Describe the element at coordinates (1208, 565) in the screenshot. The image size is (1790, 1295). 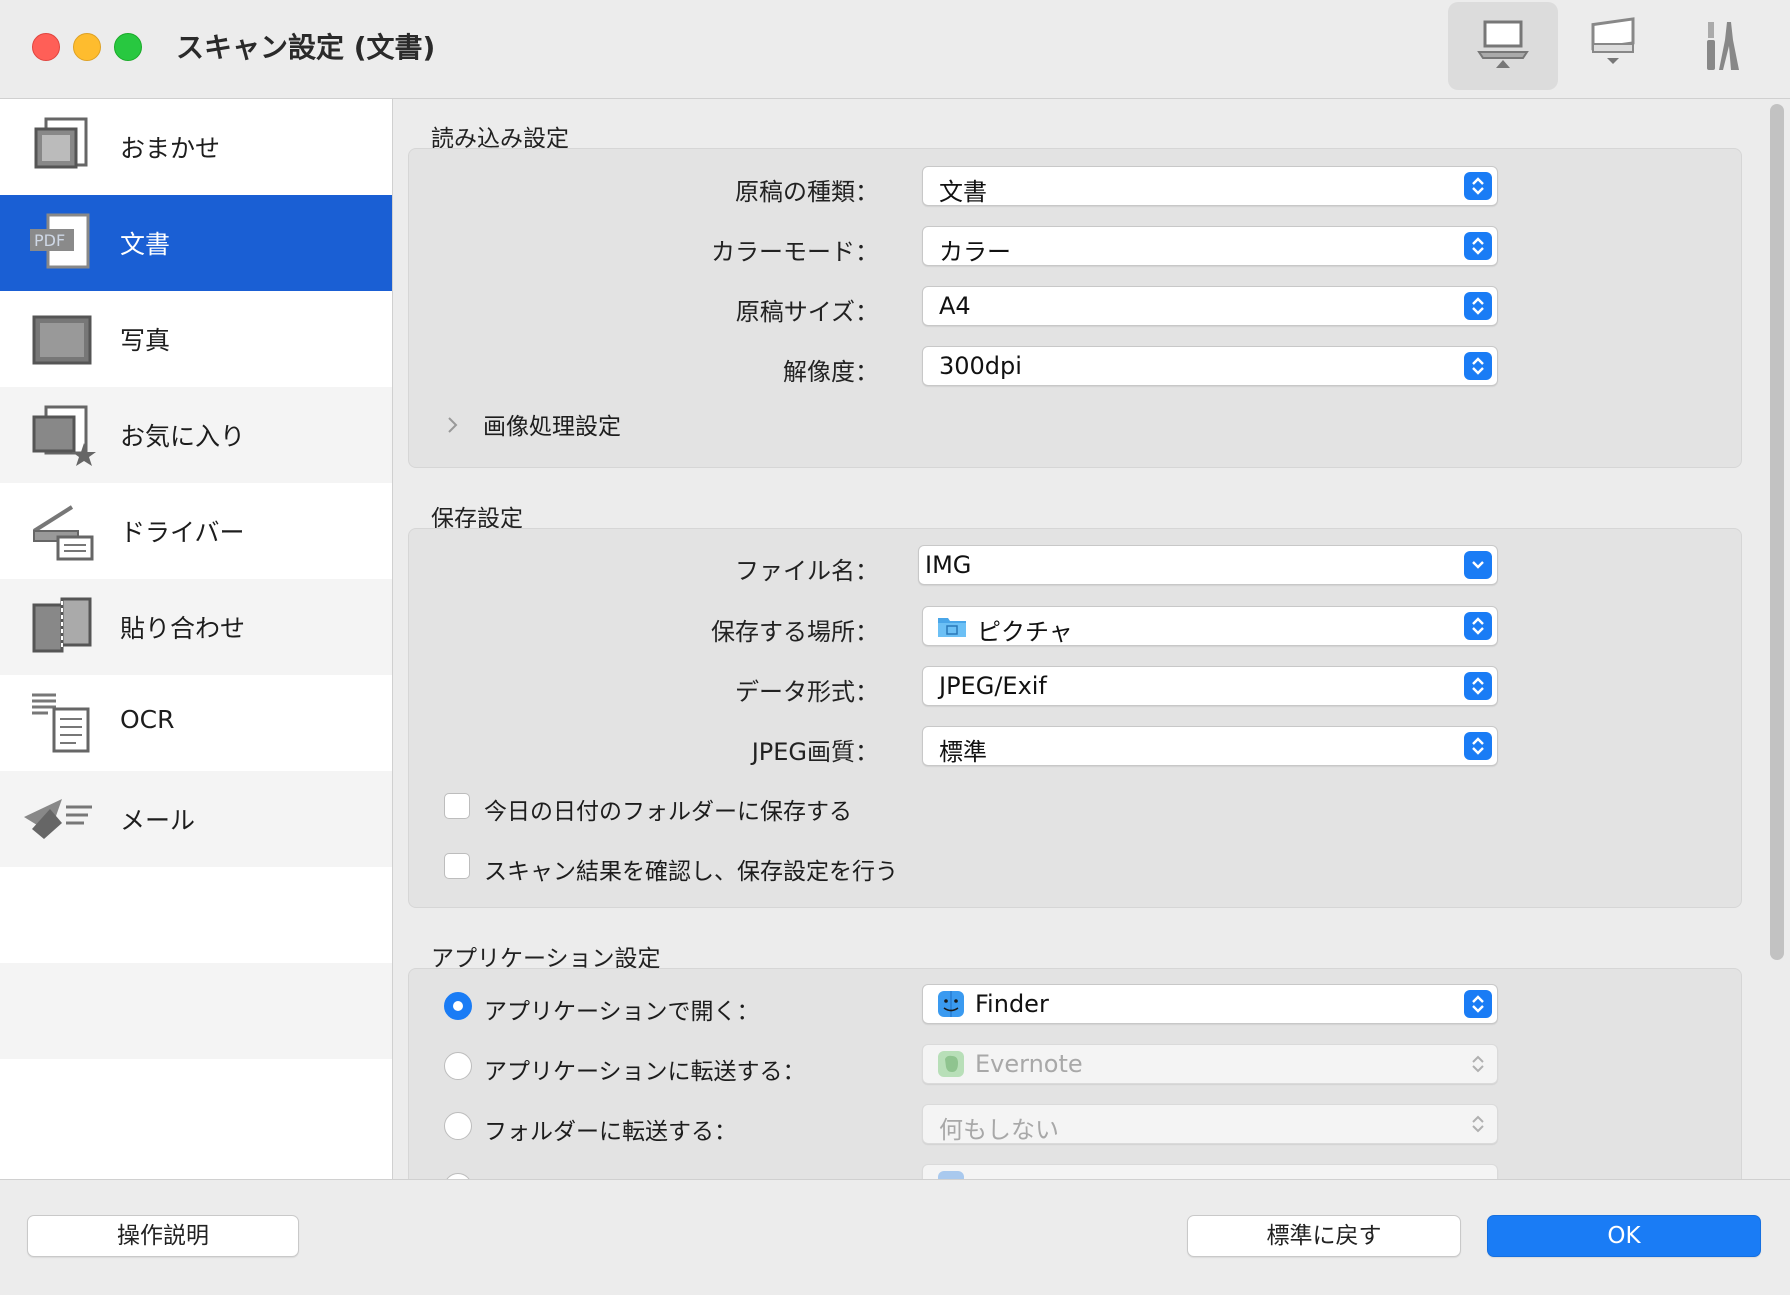
I see `file-name-combobox: IMG` at that location.